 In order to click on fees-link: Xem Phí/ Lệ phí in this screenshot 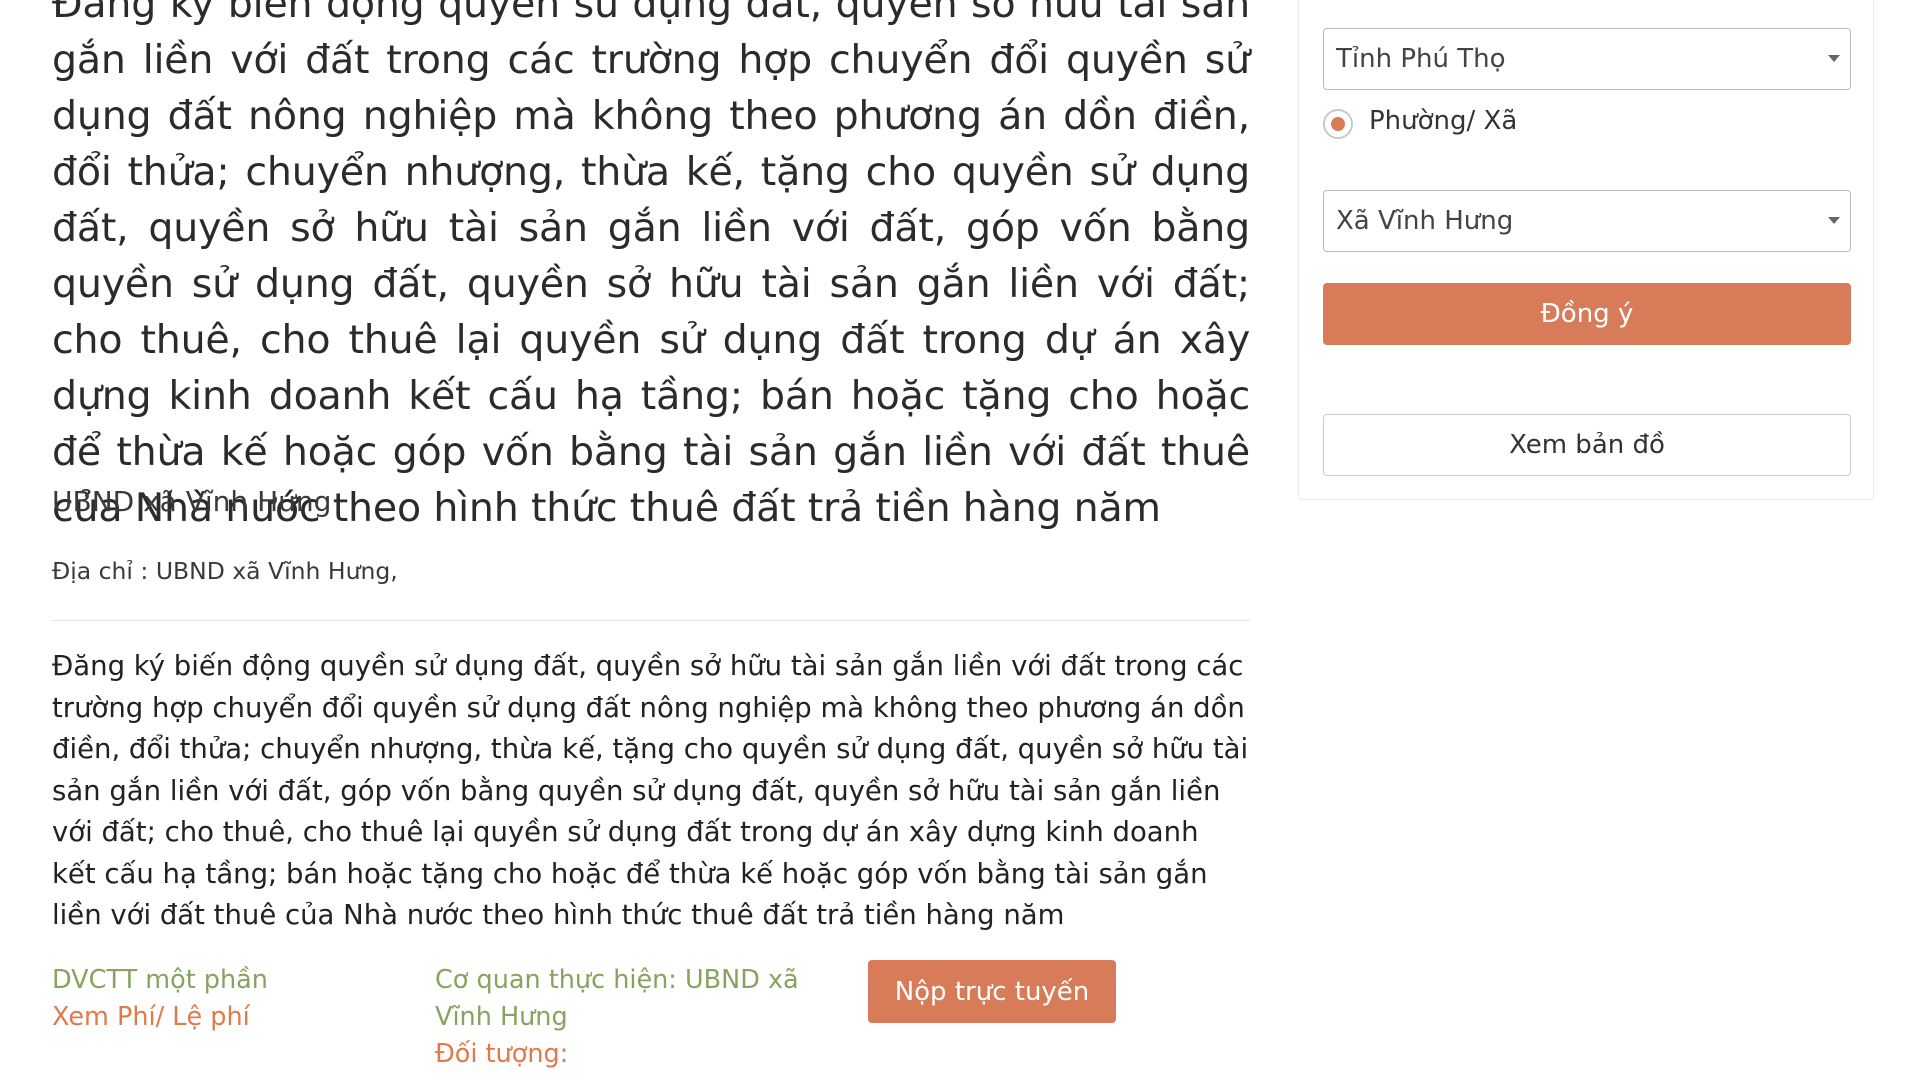, I will do `click(160, 1017)`.